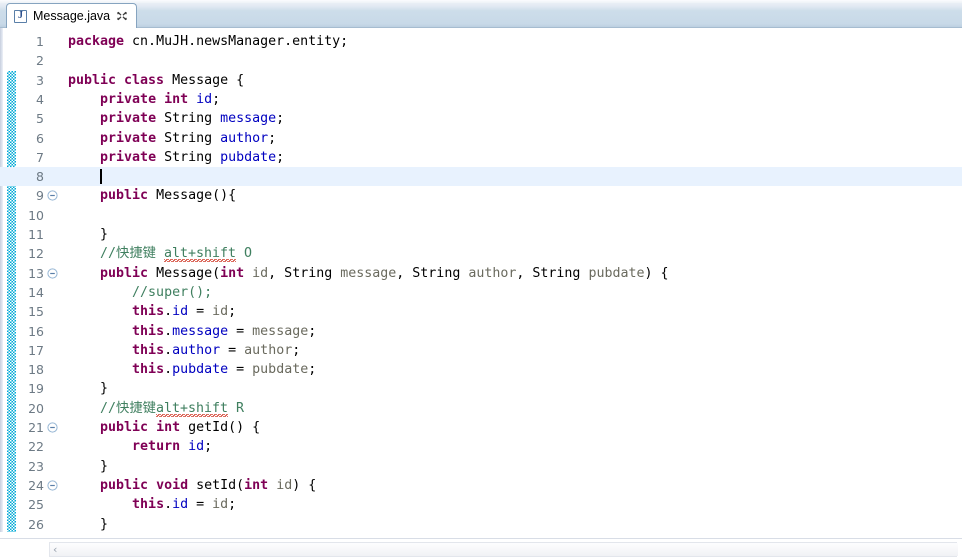 Image resolution: width=962 pixels, height=560 pixels. What do you see at coordinates (481, 14) in the screenshot?
I see `editor-tab-bar: J Message.java` at bounding box center [481, 14].